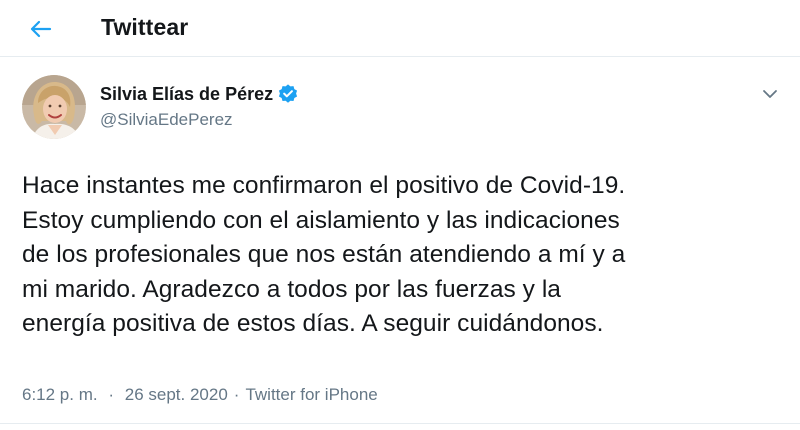 Image resolution: width=800 pixels, height=430 pixels. What do you see at coordinates (400, 423) in the screenshot?
I see `divider` at bounding box center [400, 423].